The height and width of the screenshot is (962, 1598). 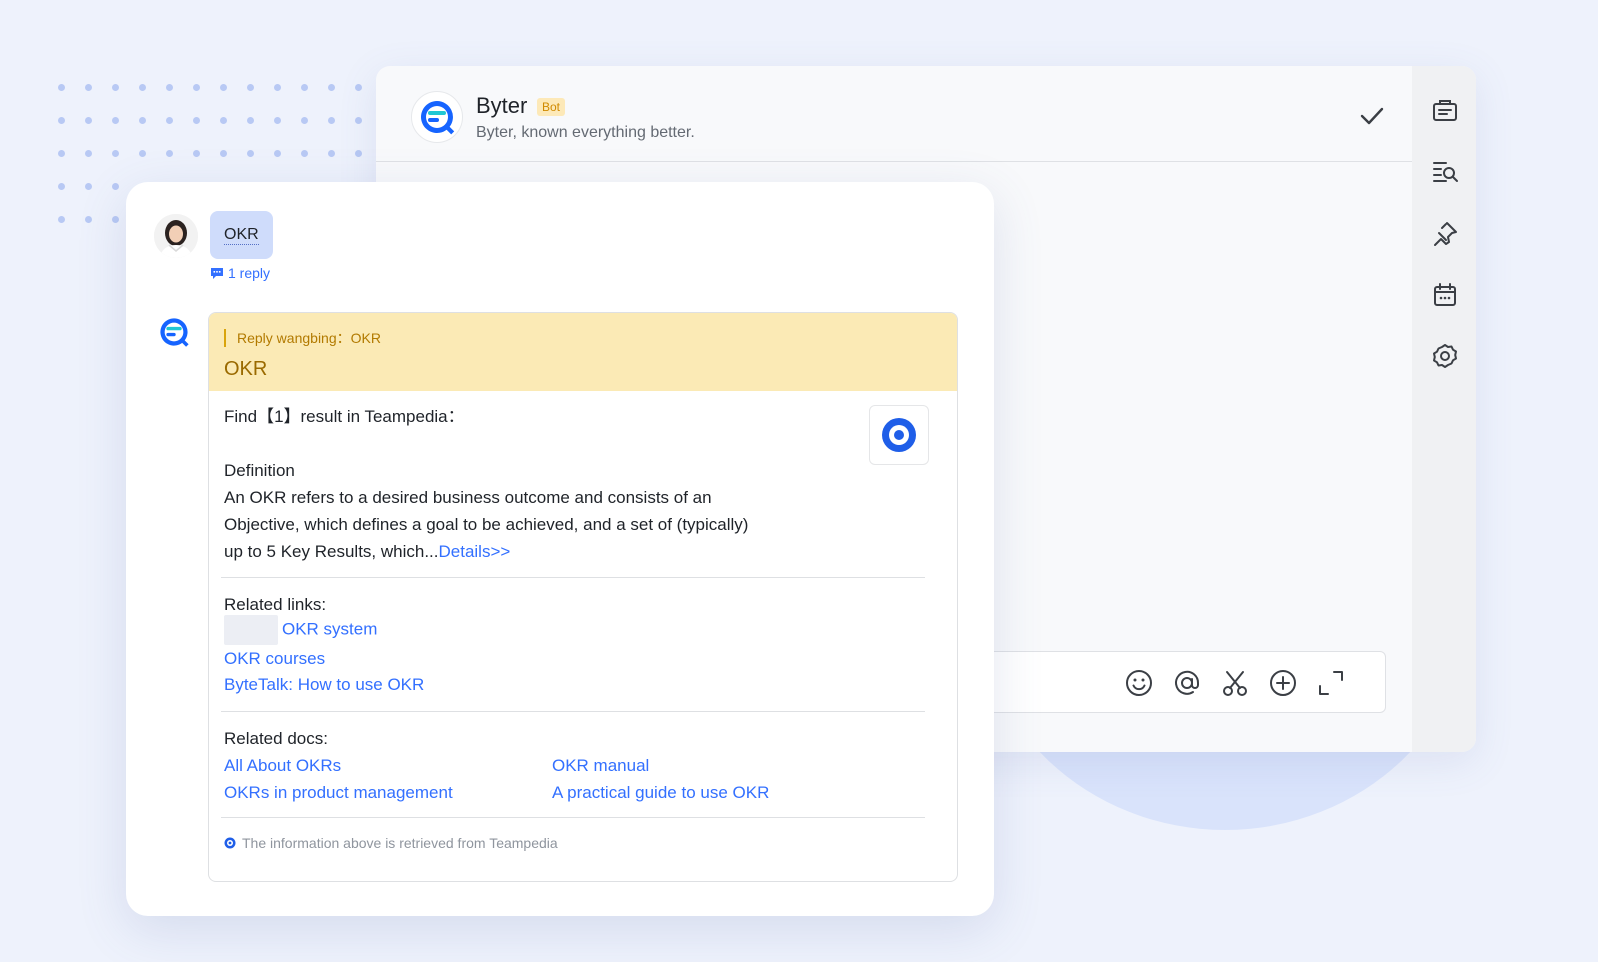 What do you see at coordinates (274, 658) in the screenshot?
I see `related-link-okr-courses: OKR courses` at bounding box center [274, 658].